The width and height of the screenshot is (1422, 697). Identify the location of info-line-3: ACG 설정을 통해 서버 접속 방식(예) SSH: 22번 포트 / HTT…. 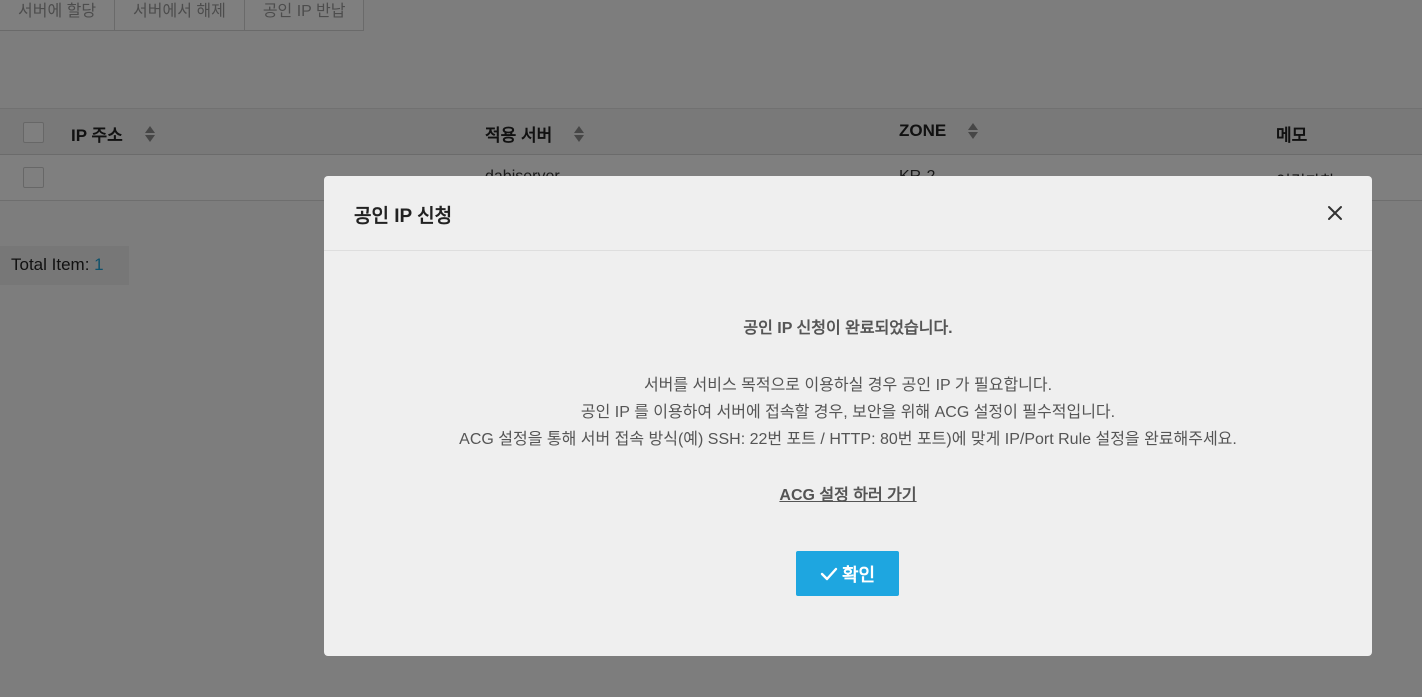
(848, 439).